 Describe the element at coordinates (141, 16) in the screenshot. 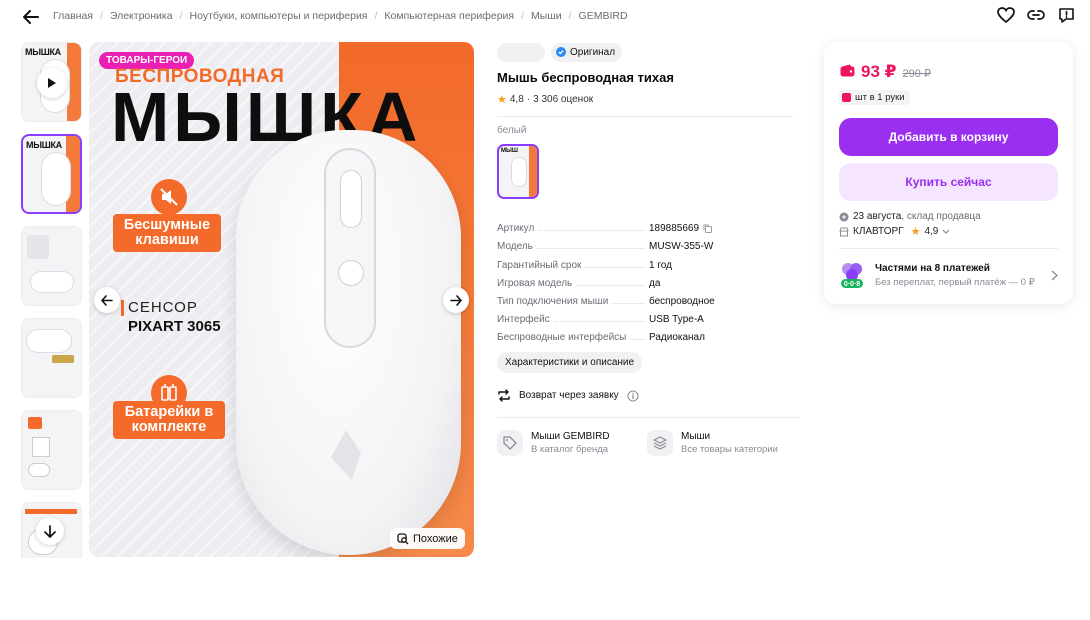

I see `breadcrumb-electronics: Электроника` at that location.